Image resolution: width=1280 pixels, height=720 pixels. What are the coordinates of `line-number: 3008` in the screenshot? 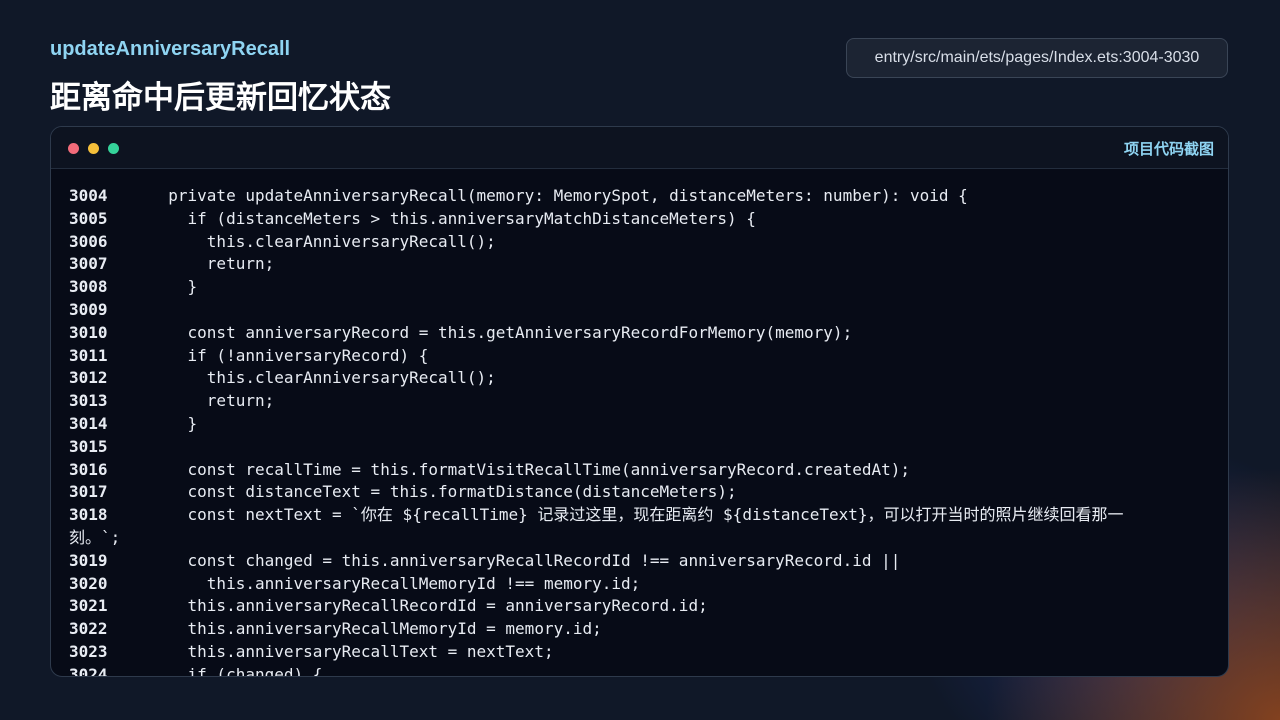 It's located at (88, 287).